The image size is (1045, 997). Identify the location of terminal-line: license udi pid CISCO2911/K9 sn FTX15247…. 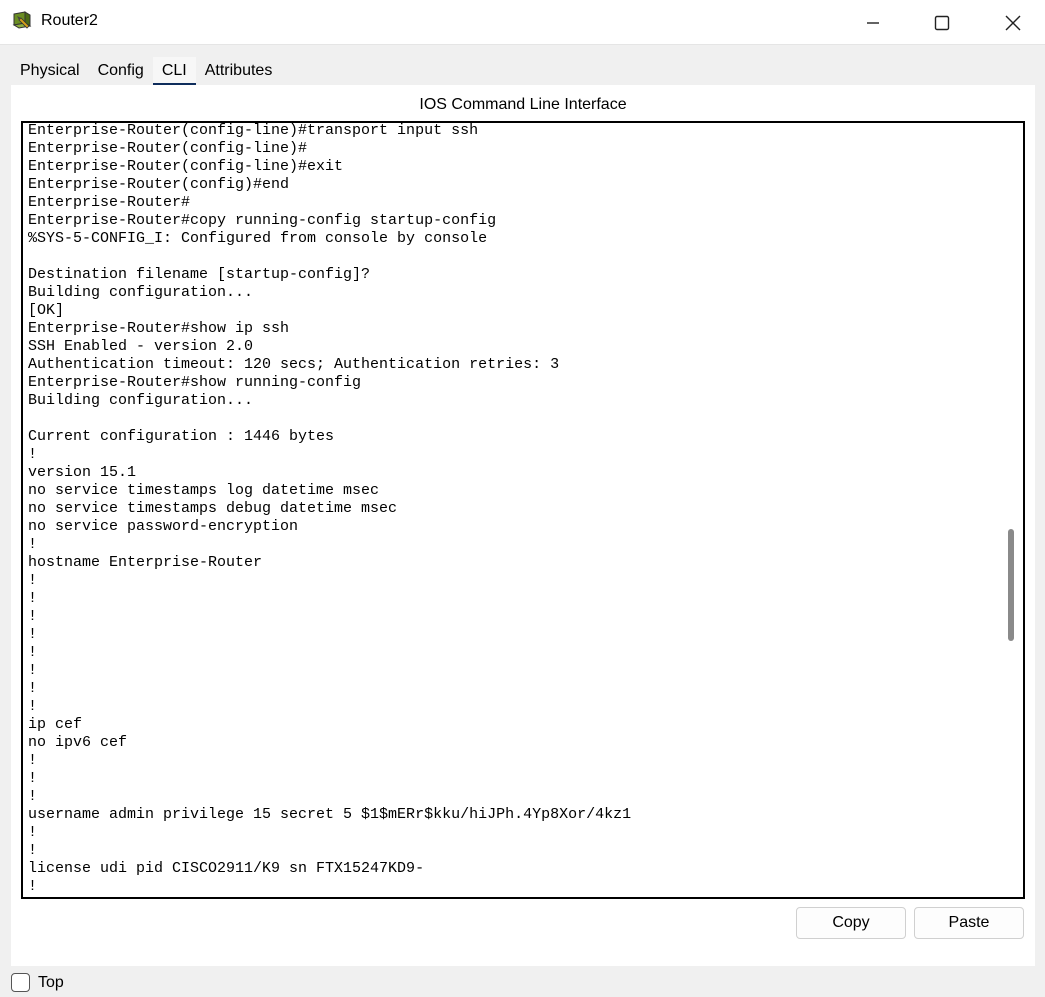
(226, 868).